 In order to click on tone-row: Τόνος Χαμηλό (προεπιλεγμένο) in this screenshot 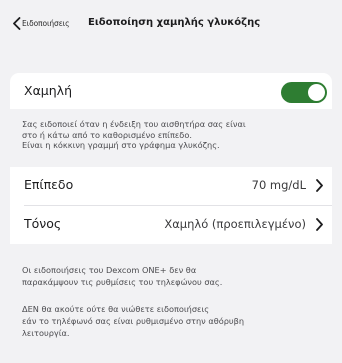, I will do `click(171, 225)`.